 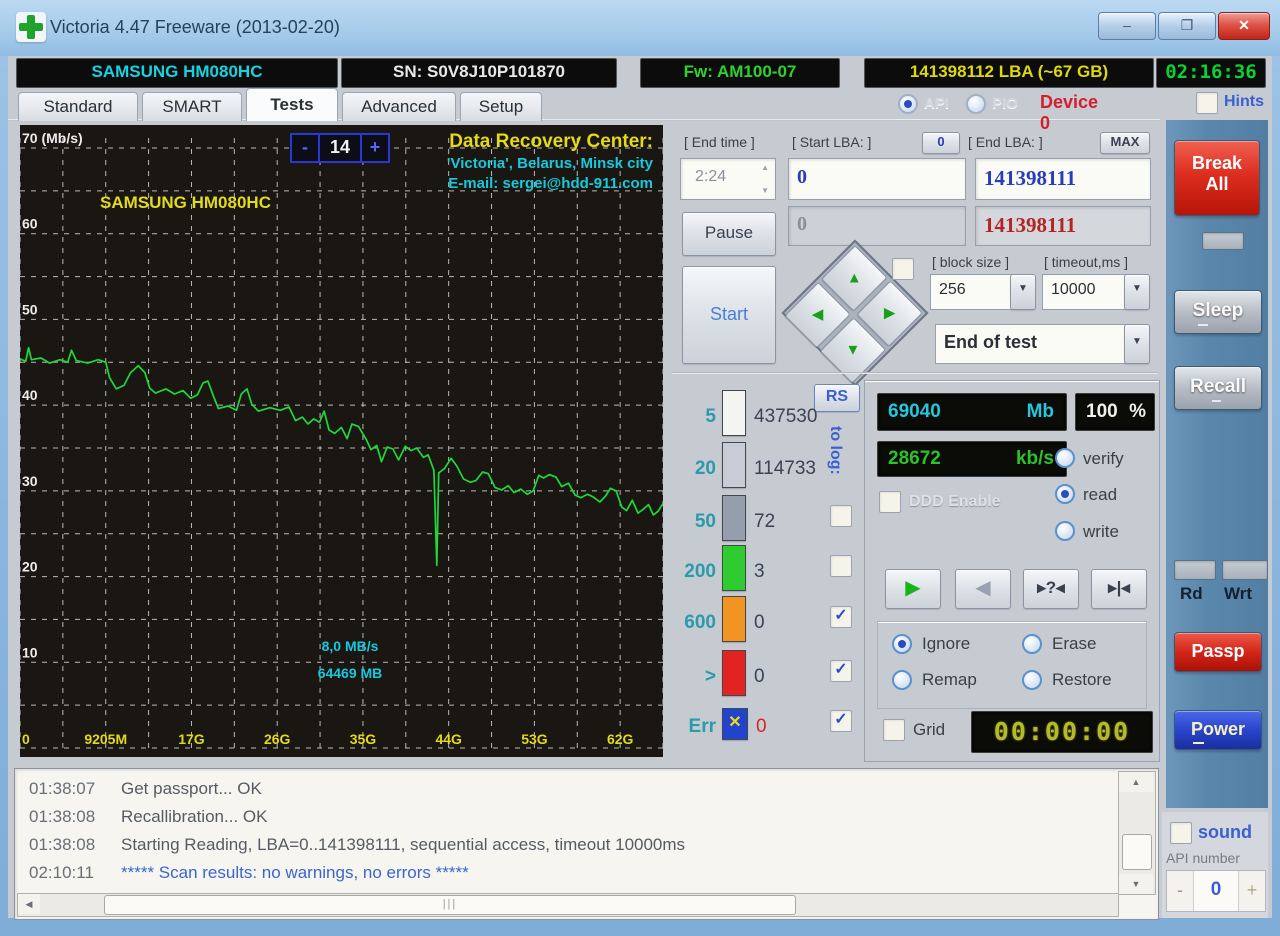 What do you see at coordinates (729, 234) in the screenshot?
I see `pause-button: Pause` at bounding box center [729, 234].